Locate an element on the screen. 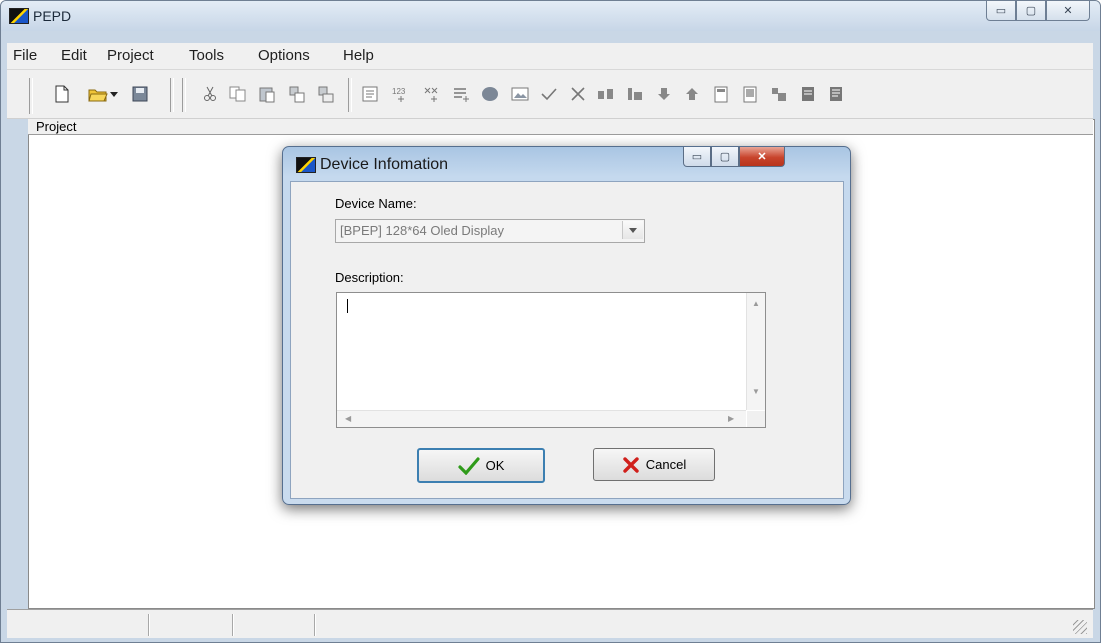  device-name-combo: [BPEP] 128*64 Oled Display is located at coordinates (490, 231).